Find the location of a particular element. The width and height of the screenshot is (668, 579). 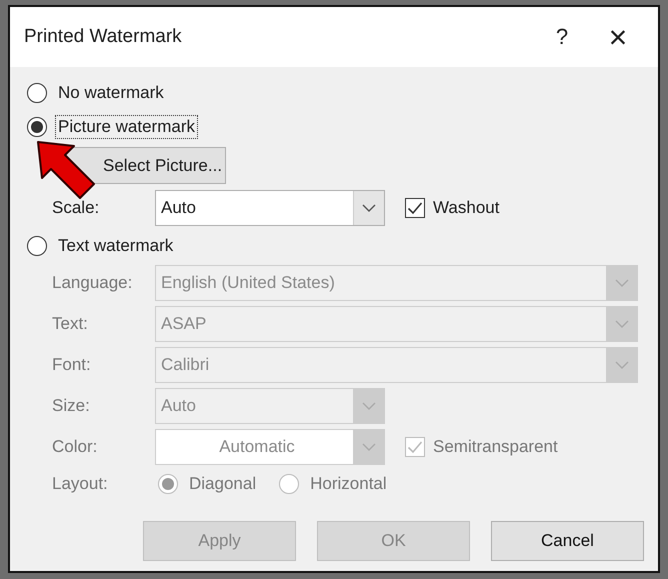

dialog-button: Cancel is located at coordinates (567, 541).